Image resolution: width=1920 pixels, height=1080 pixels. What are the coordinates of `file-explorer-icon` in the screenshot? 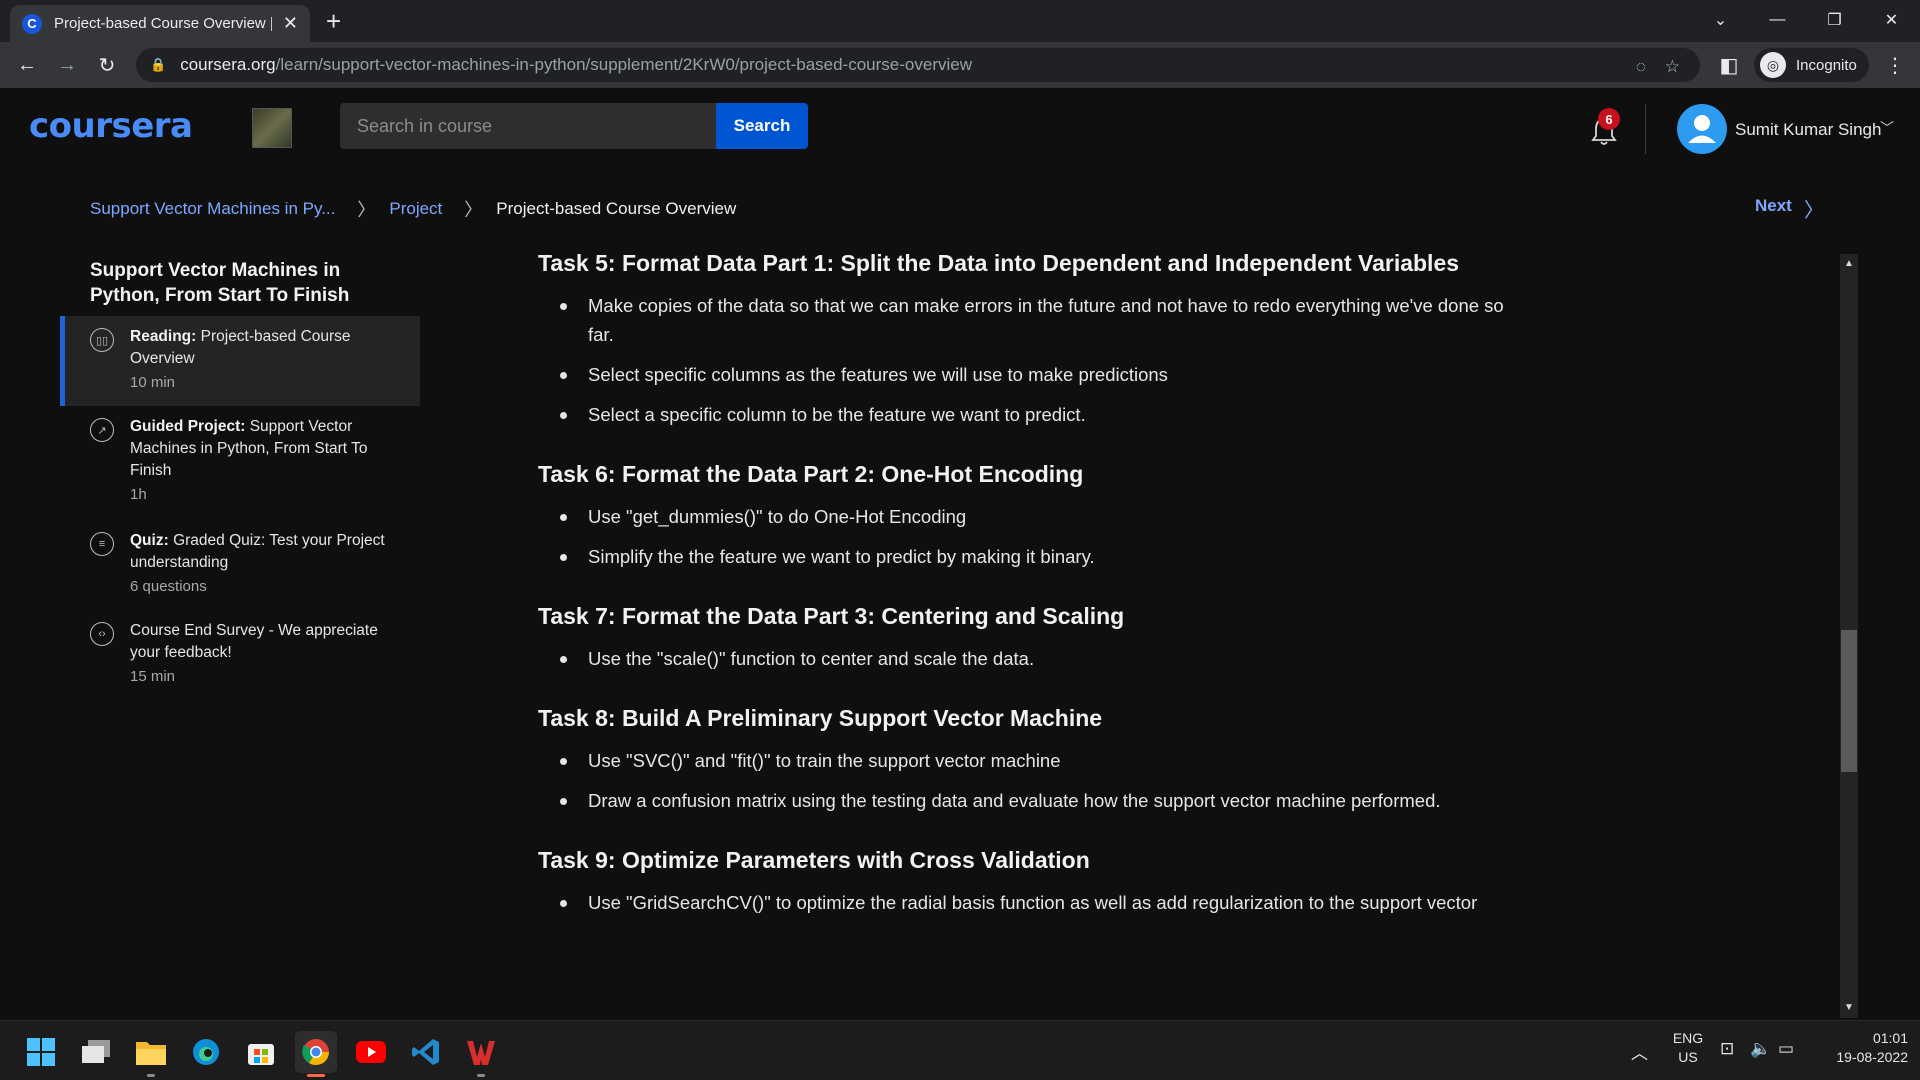 It's located at (151, 1054).